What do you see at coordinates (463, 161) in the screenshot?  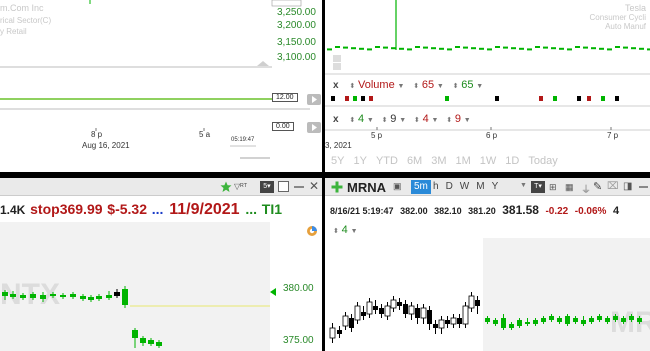 I see `period-1m: 1M` at bounding box center [463, 161].